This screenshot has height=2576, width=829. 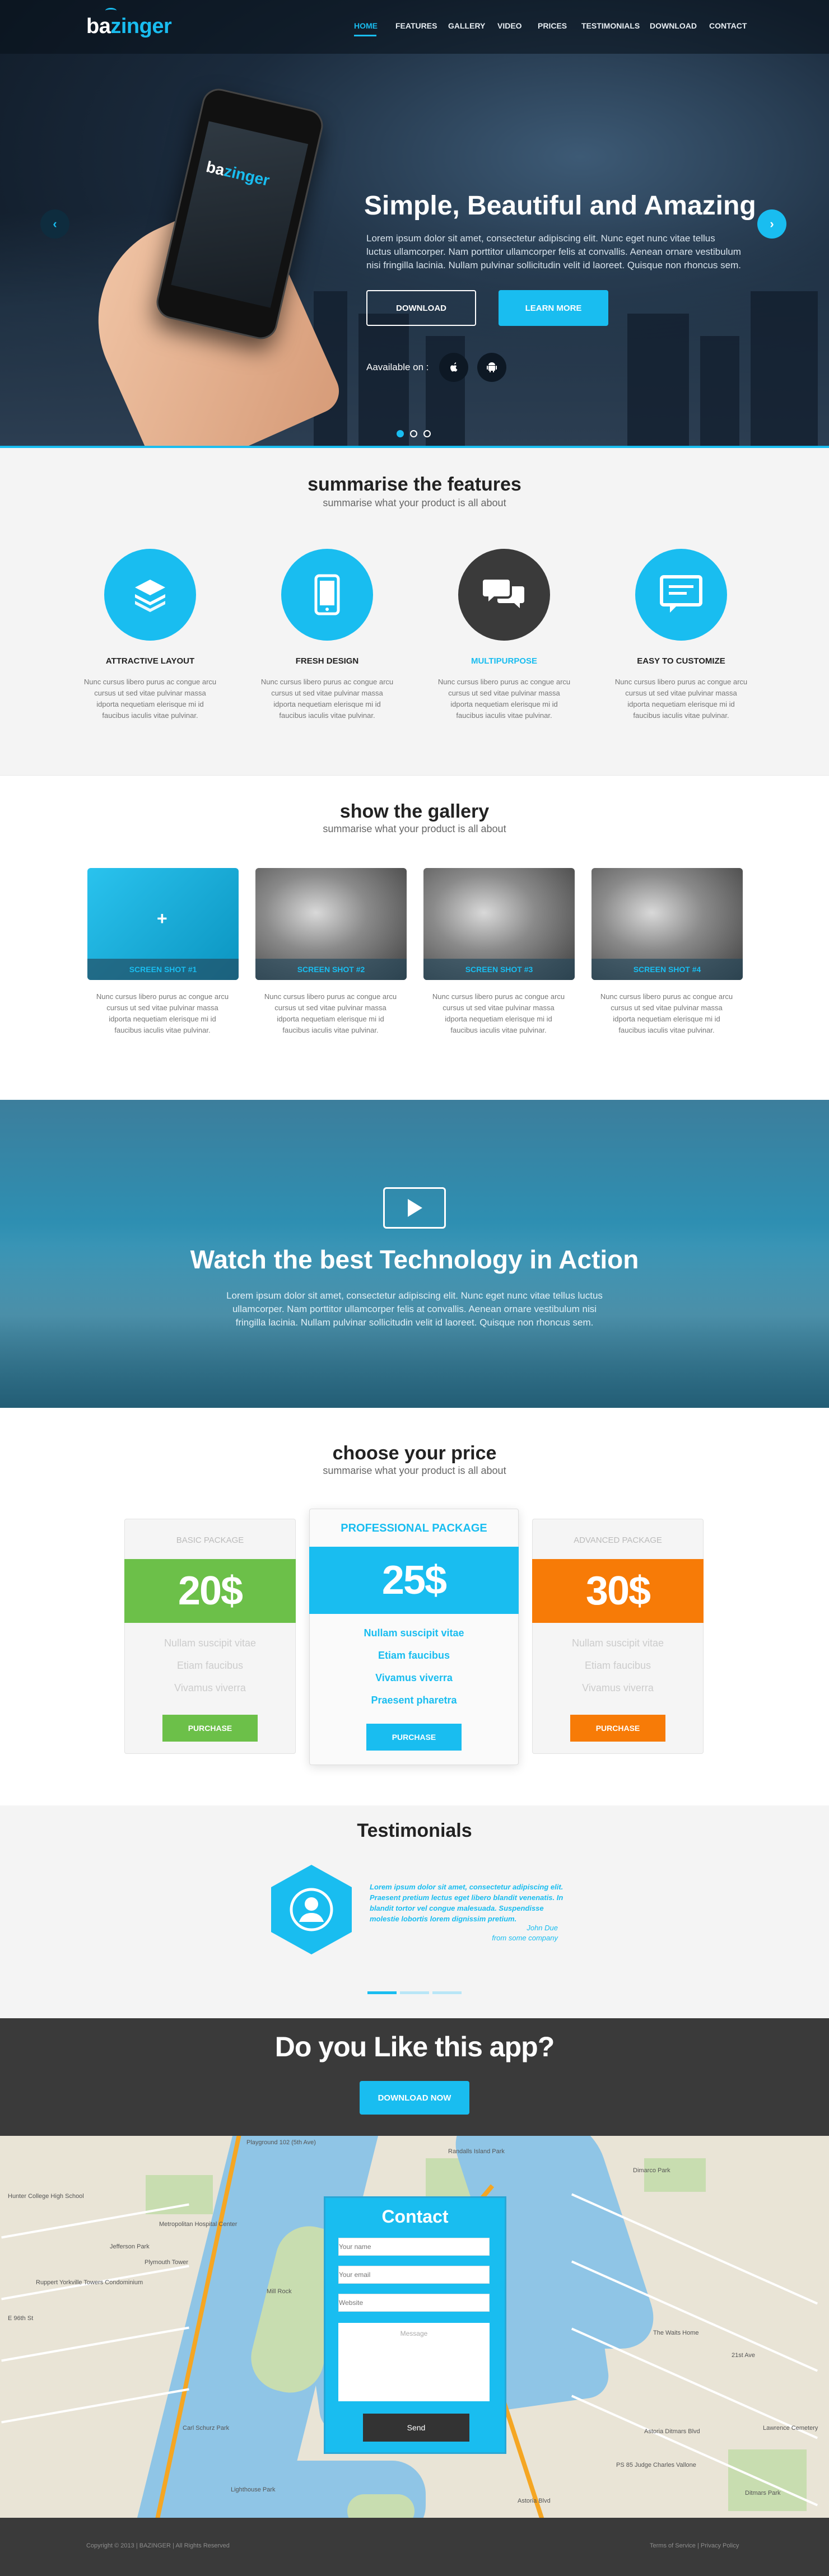 I want to click on nav-home: HOME, so click(x=366, y=26).